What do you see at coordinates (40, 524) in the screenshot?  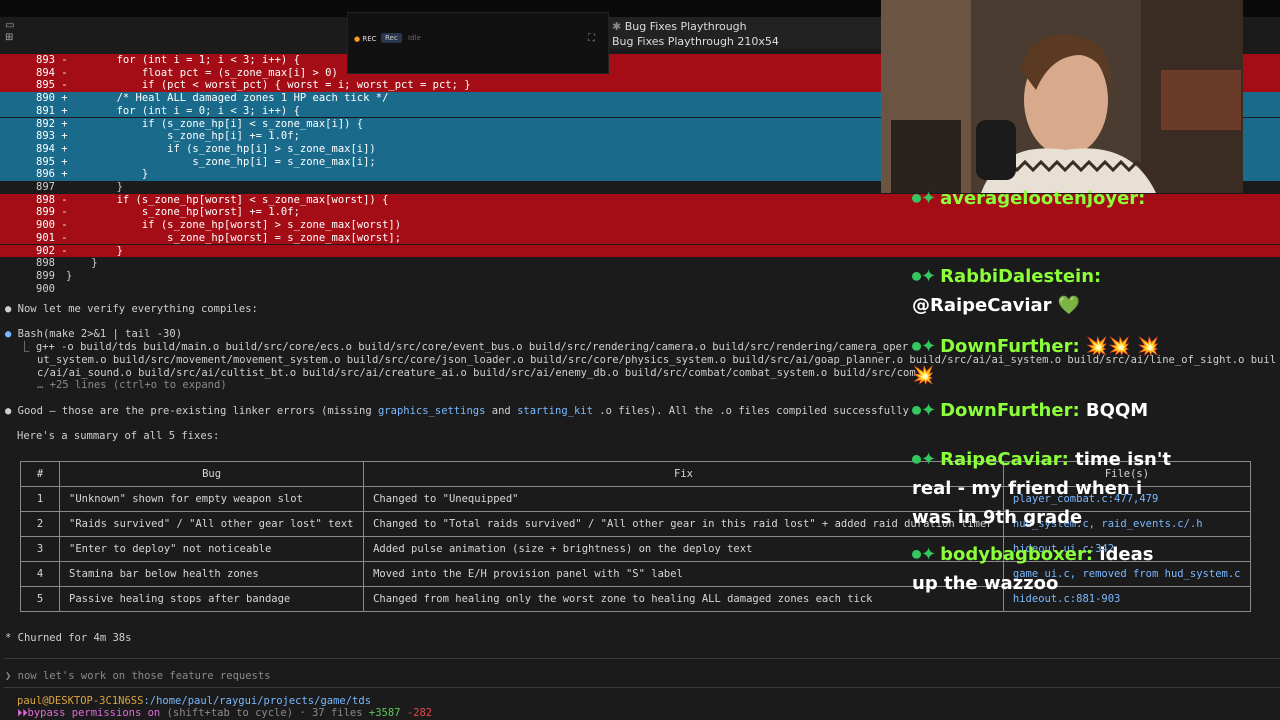 I see `cell-num: 2` at bounding box center [40, 524].